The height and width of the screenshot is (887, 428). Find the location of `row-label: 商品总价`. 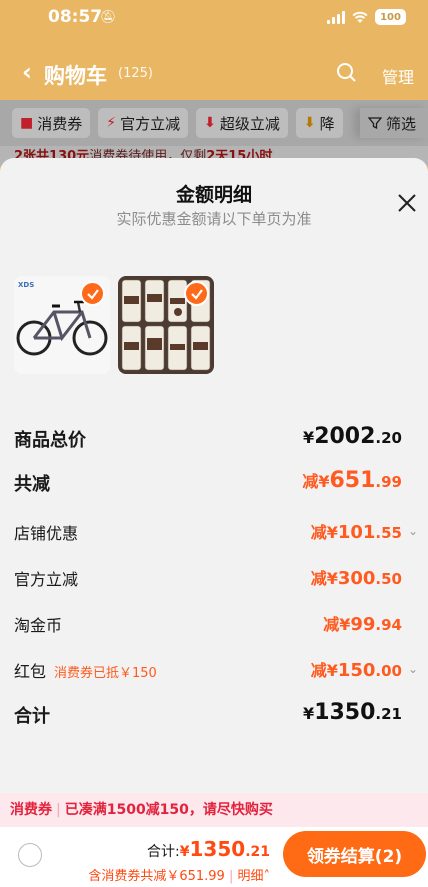

row-label: 商品总价 is located at coordinates (50, 440).